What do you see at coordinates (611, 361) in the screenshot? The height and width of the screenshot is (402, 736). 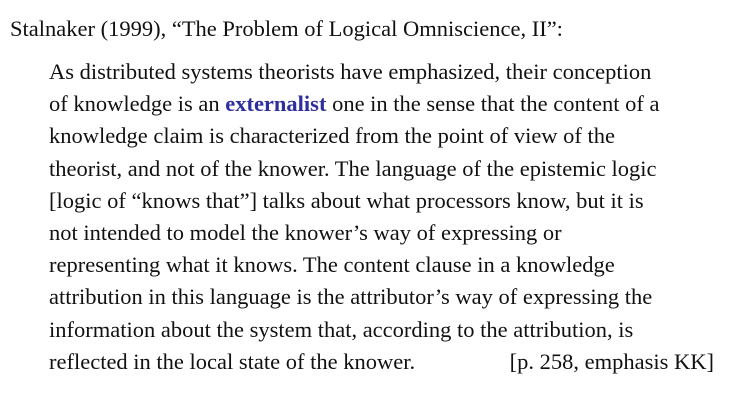 I see `citation: [p. 258, emphasis KK]` at bounding box center [611, 361].